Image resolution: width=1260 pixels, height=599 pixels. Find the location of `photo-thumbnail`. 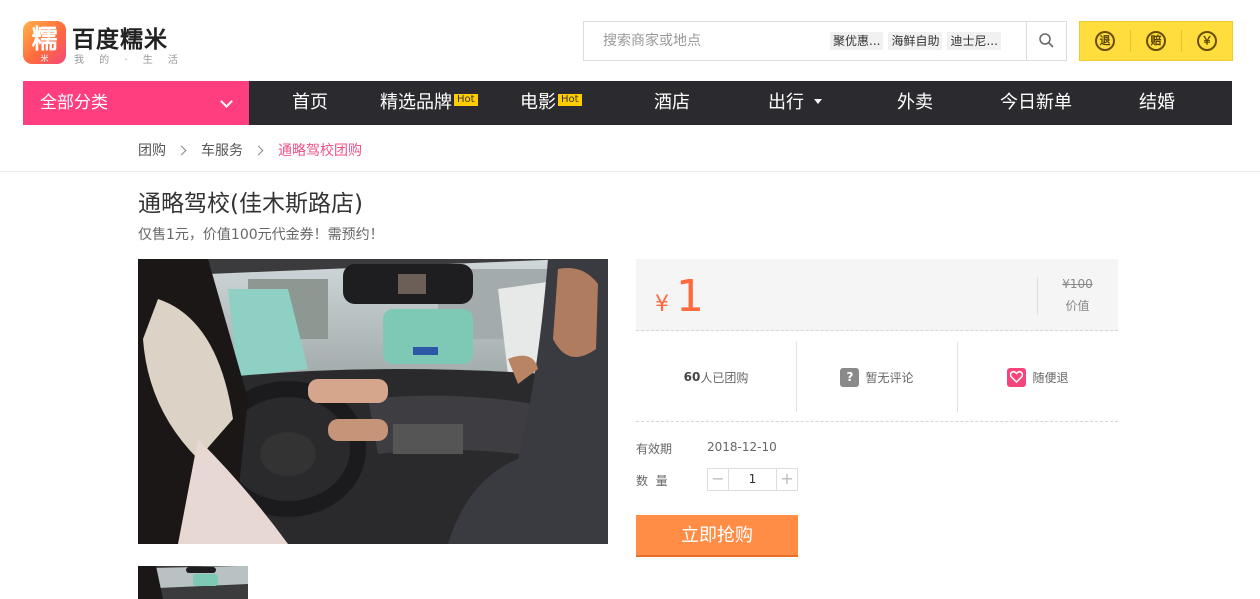

photo-thumbnail is located at coordinates (193, 582).